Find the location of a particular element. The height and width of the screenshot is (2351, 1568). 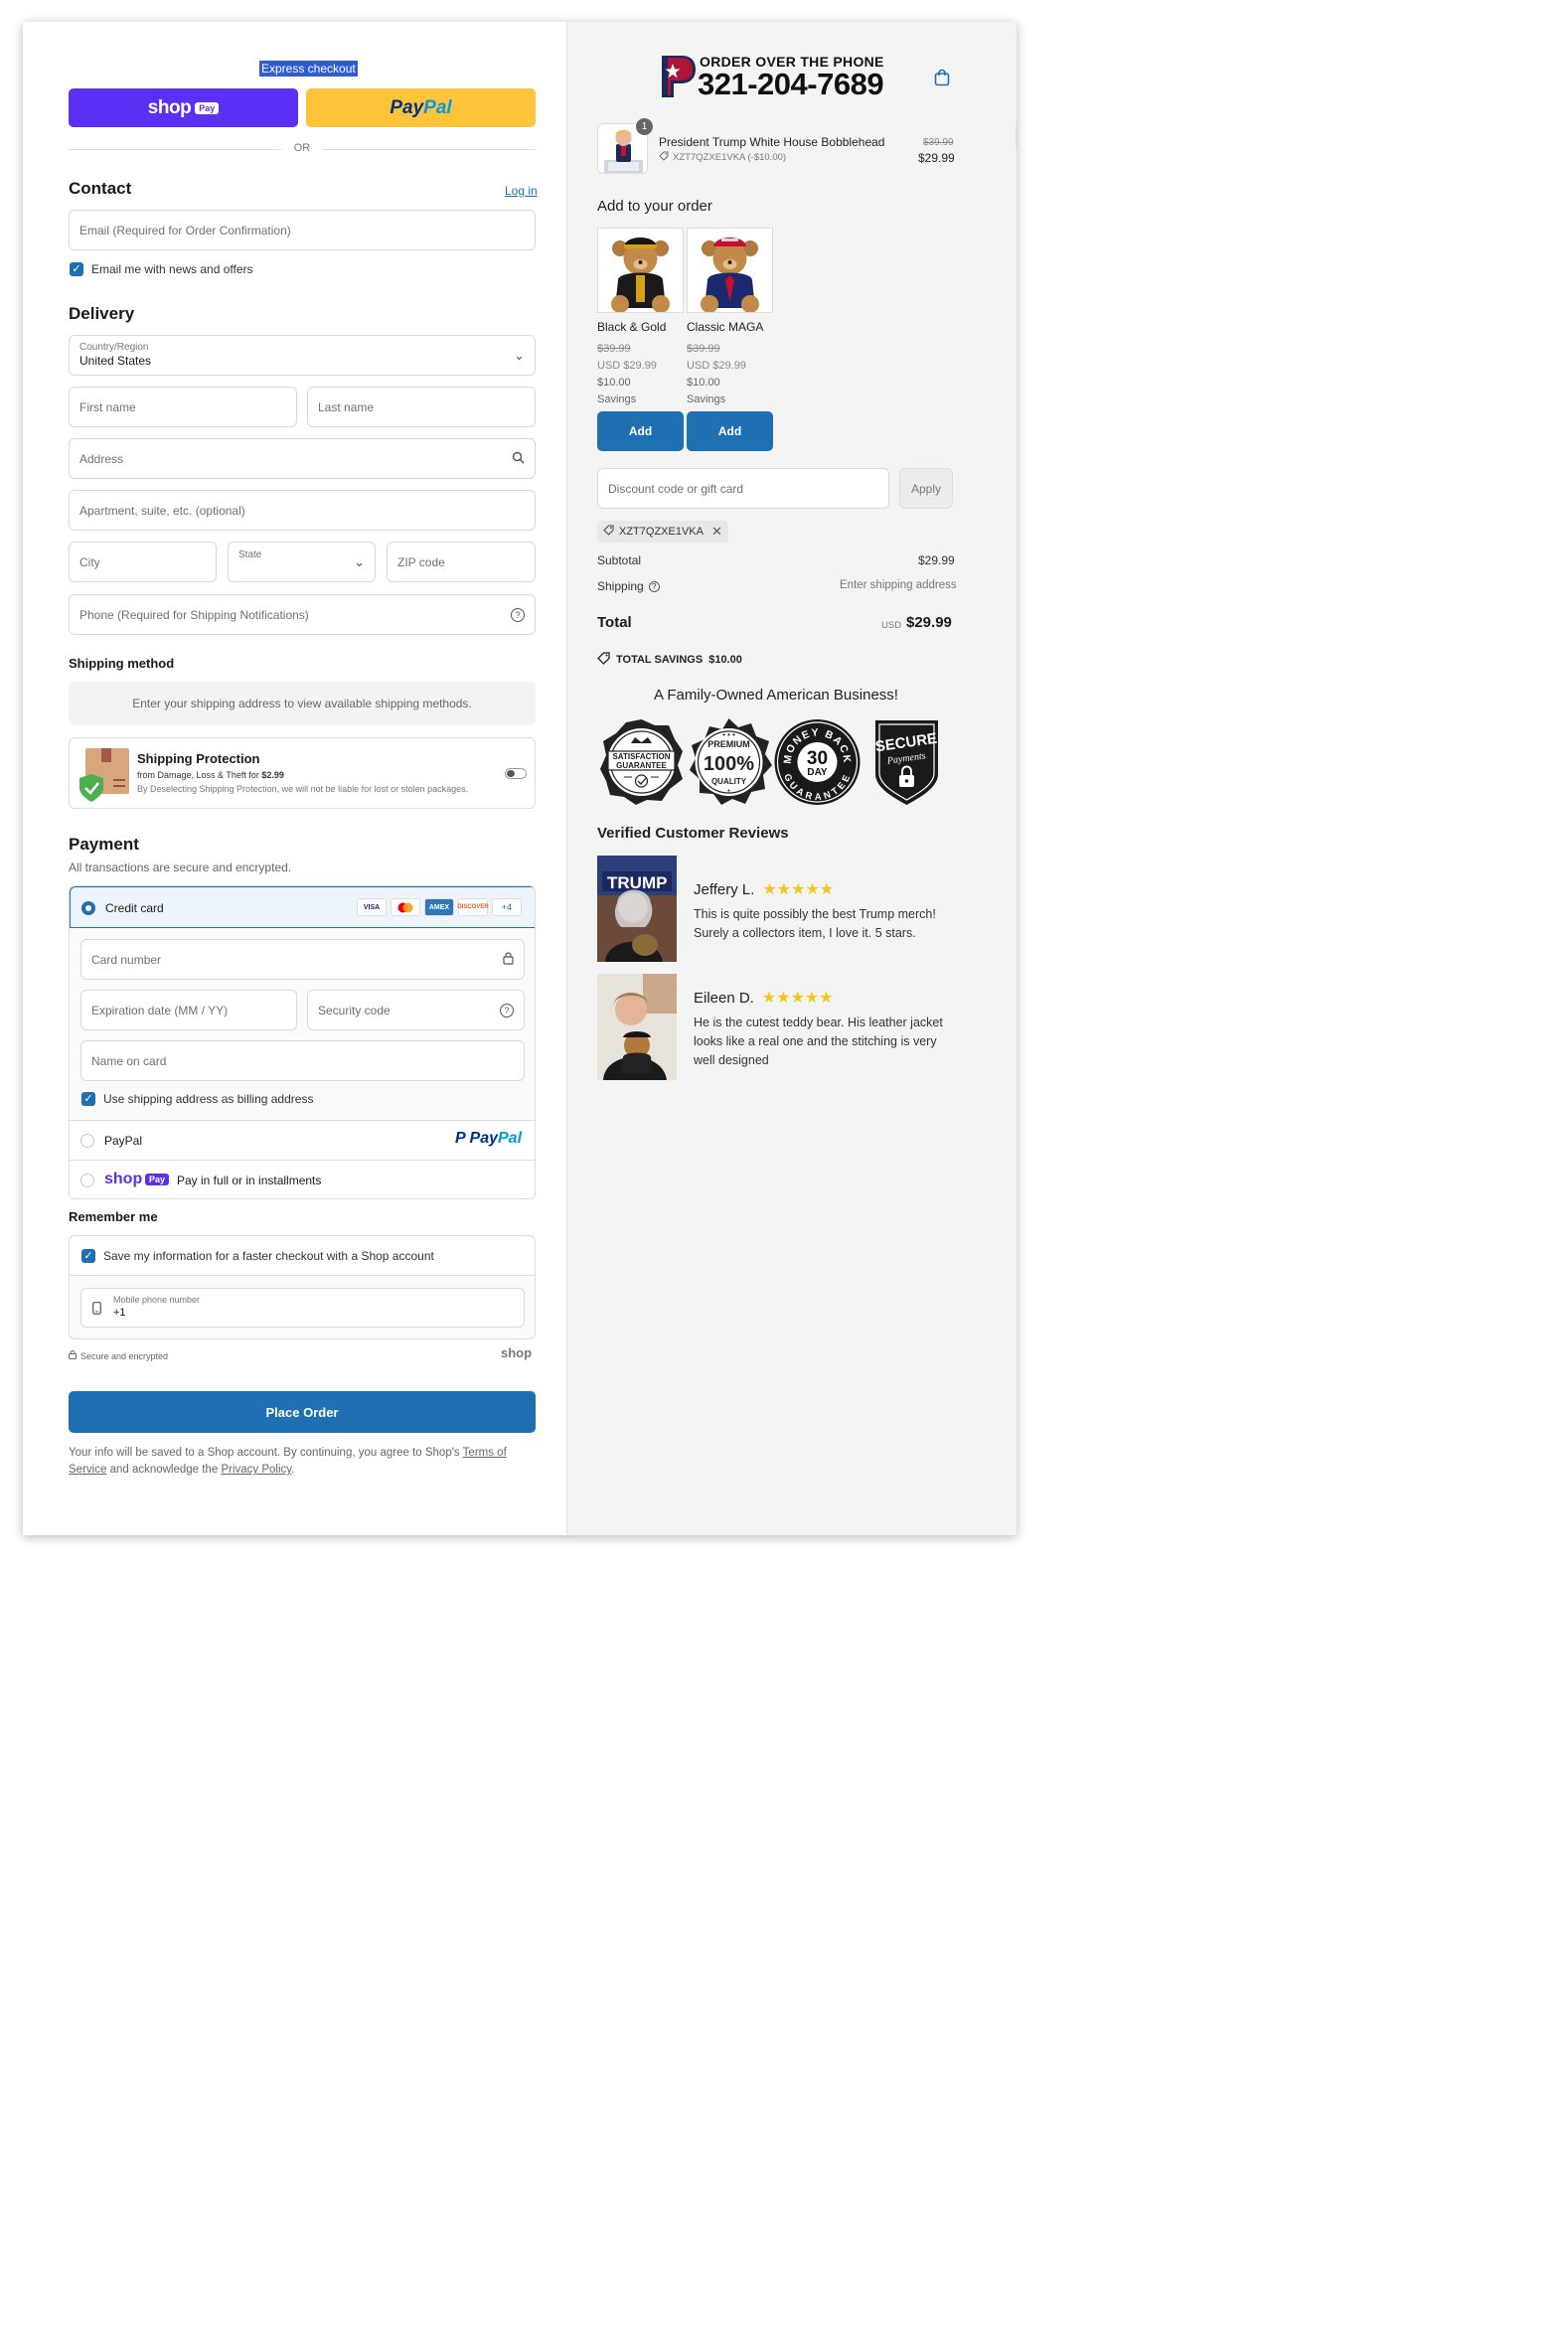

paypal-radio is located at coordinates (87, 1141).